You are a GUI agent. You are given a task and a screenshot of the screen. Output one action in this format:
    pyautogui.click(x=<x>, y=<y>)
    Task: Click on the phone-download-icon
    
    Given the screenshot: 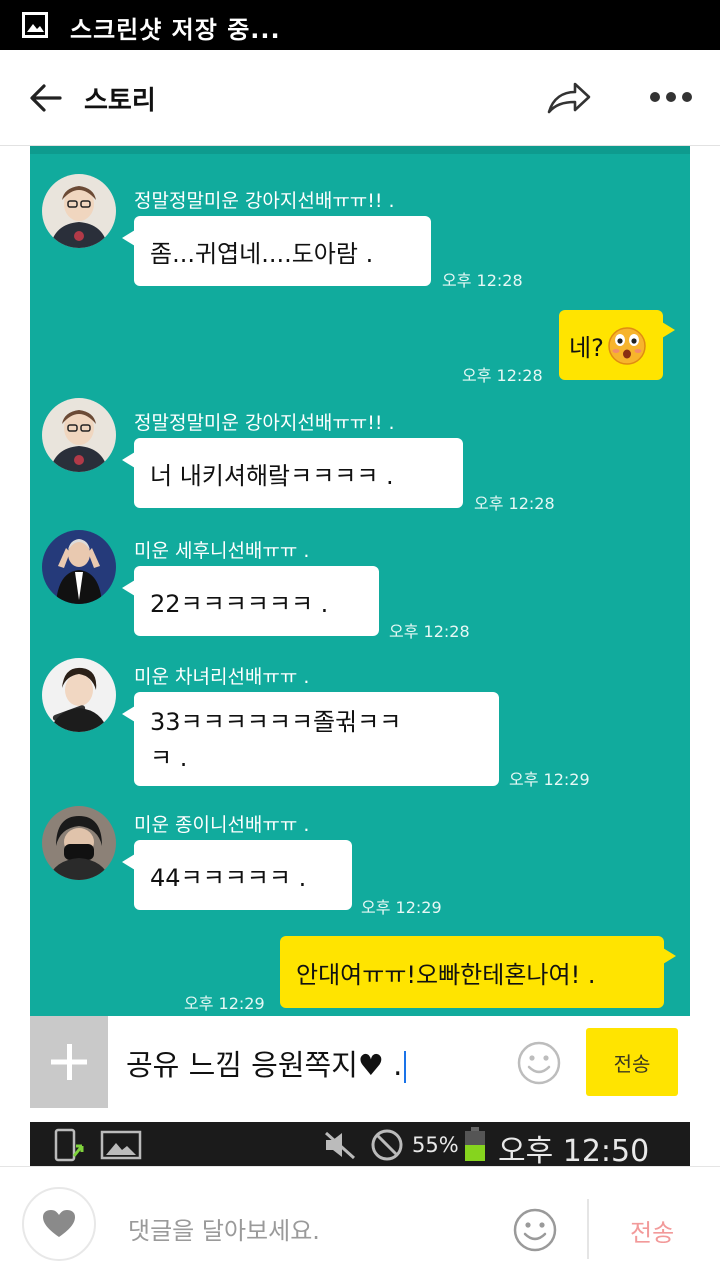 What is the action you would take?
    pyautogui.click(x=69, y=1145)
    